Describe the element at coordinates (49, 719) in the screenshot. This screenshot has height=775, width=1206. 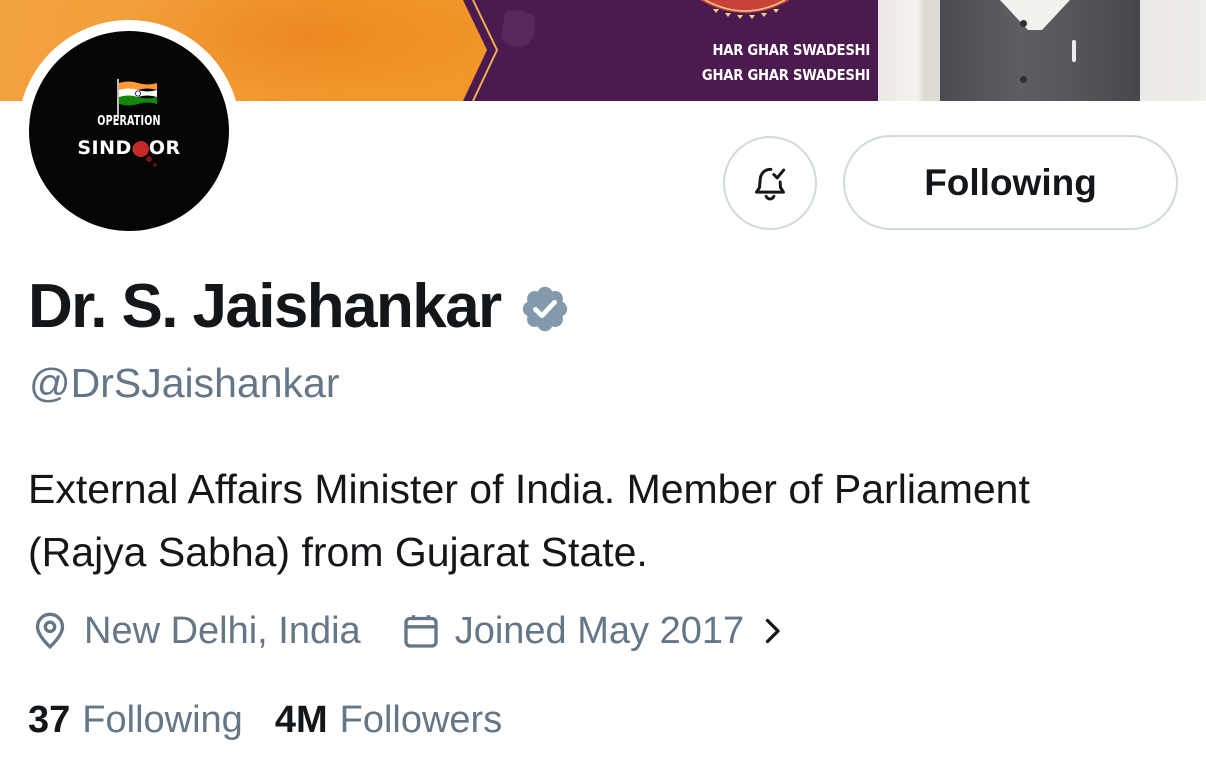
I see `following-count: 37` at that location.